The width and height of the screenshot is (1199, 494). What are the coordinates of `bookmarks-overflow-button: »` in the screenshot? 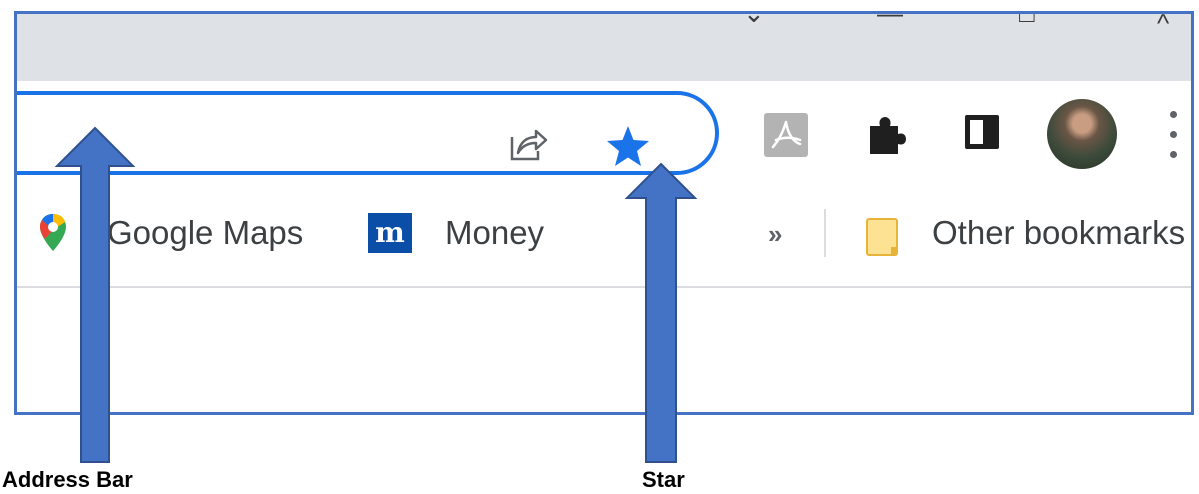 It's located at (775, 234).